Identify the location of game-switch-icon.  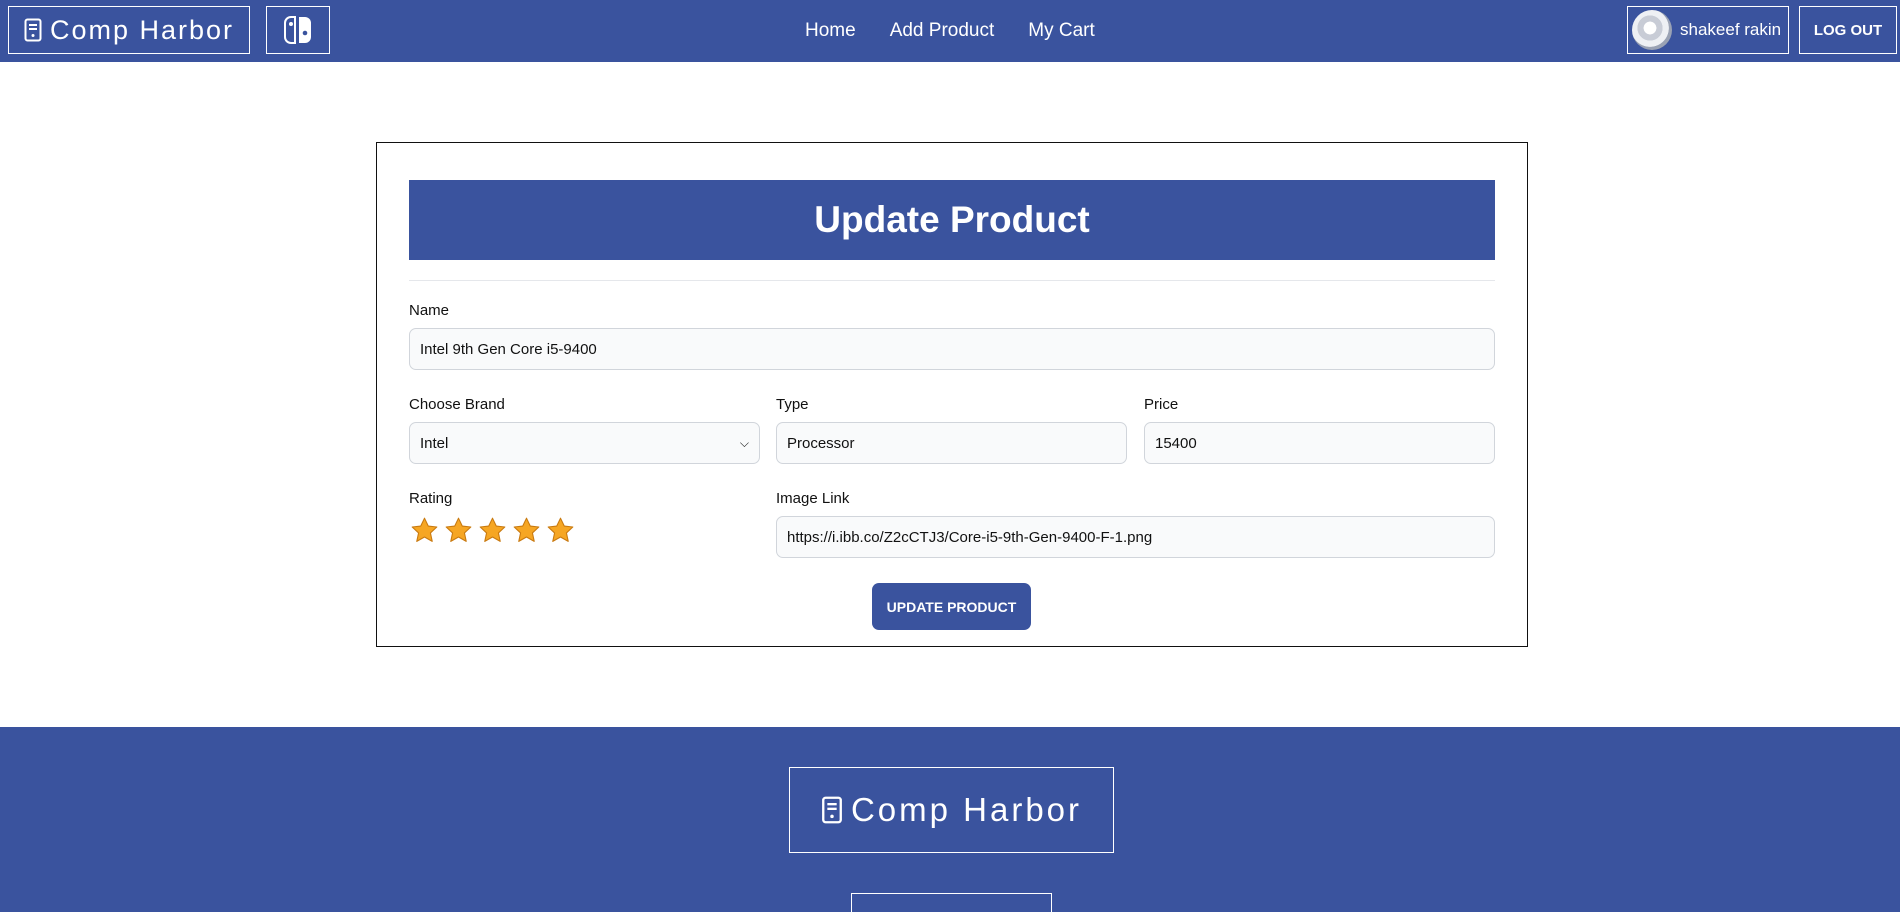
(297, 30).